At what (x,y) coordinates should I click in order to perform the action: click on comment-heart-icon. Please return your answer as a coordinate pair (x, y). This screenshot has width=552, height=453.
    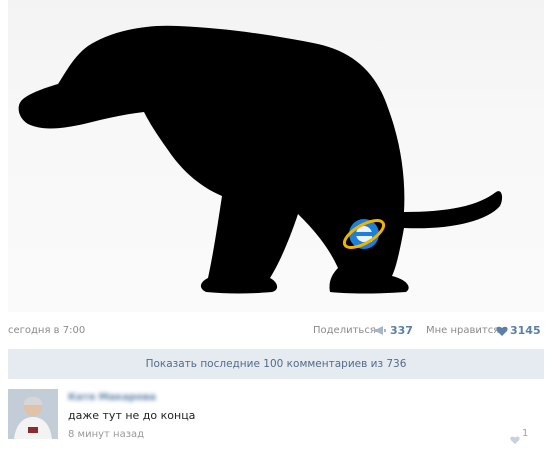
    Looking at the image, I should click on (515, 439).